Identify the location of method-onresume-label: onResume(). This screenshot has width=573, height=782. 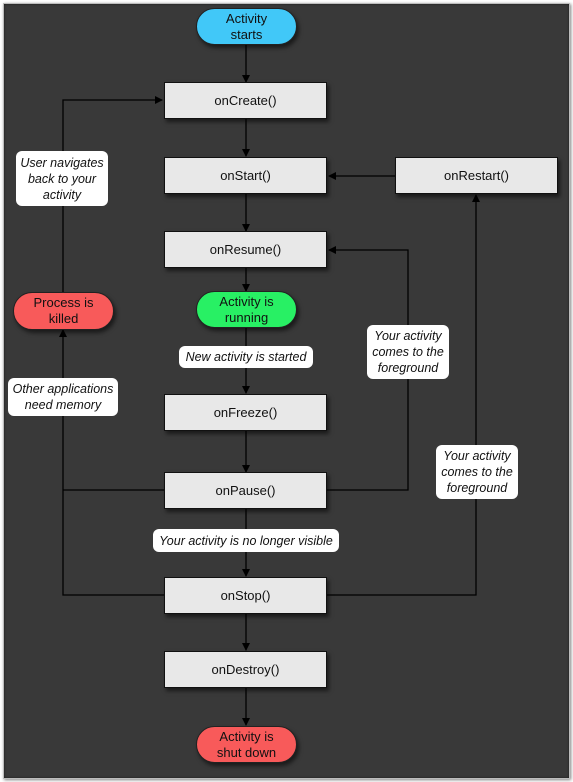
(245, 249).